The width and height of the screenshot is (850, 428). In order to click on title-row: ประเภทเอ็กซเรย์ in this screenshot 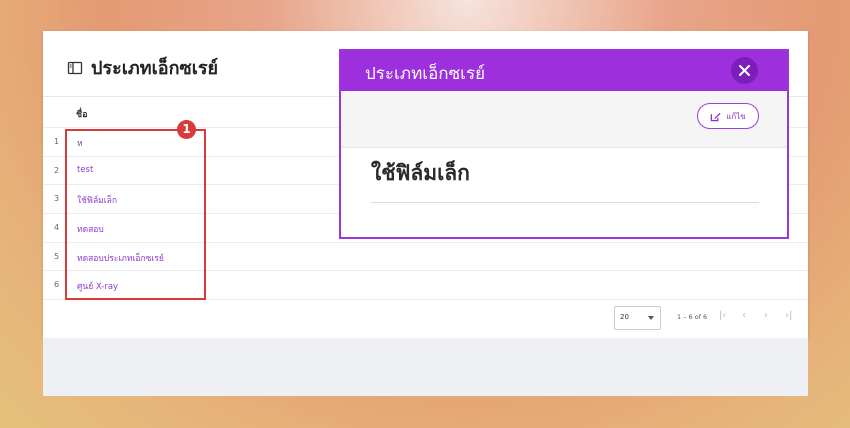, I will do `click(142, 67)`.